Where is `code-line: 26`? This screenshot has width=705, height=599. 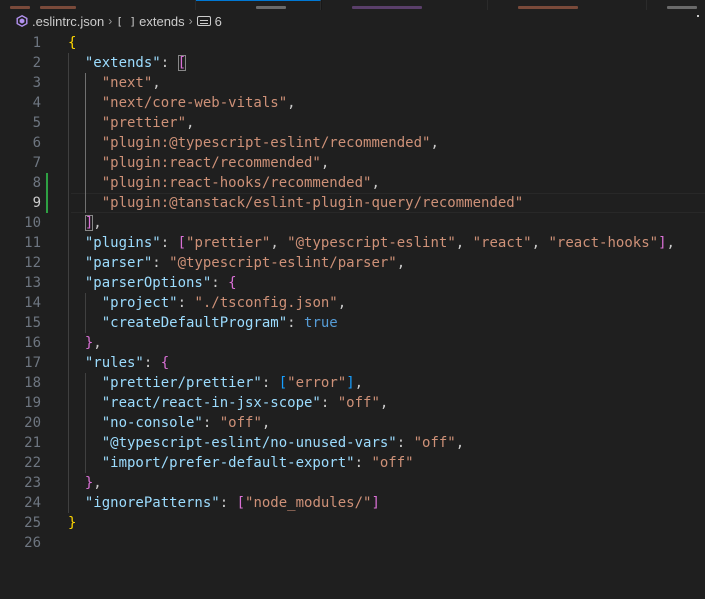
code-line: 26 is located at coordinates (352, 543).